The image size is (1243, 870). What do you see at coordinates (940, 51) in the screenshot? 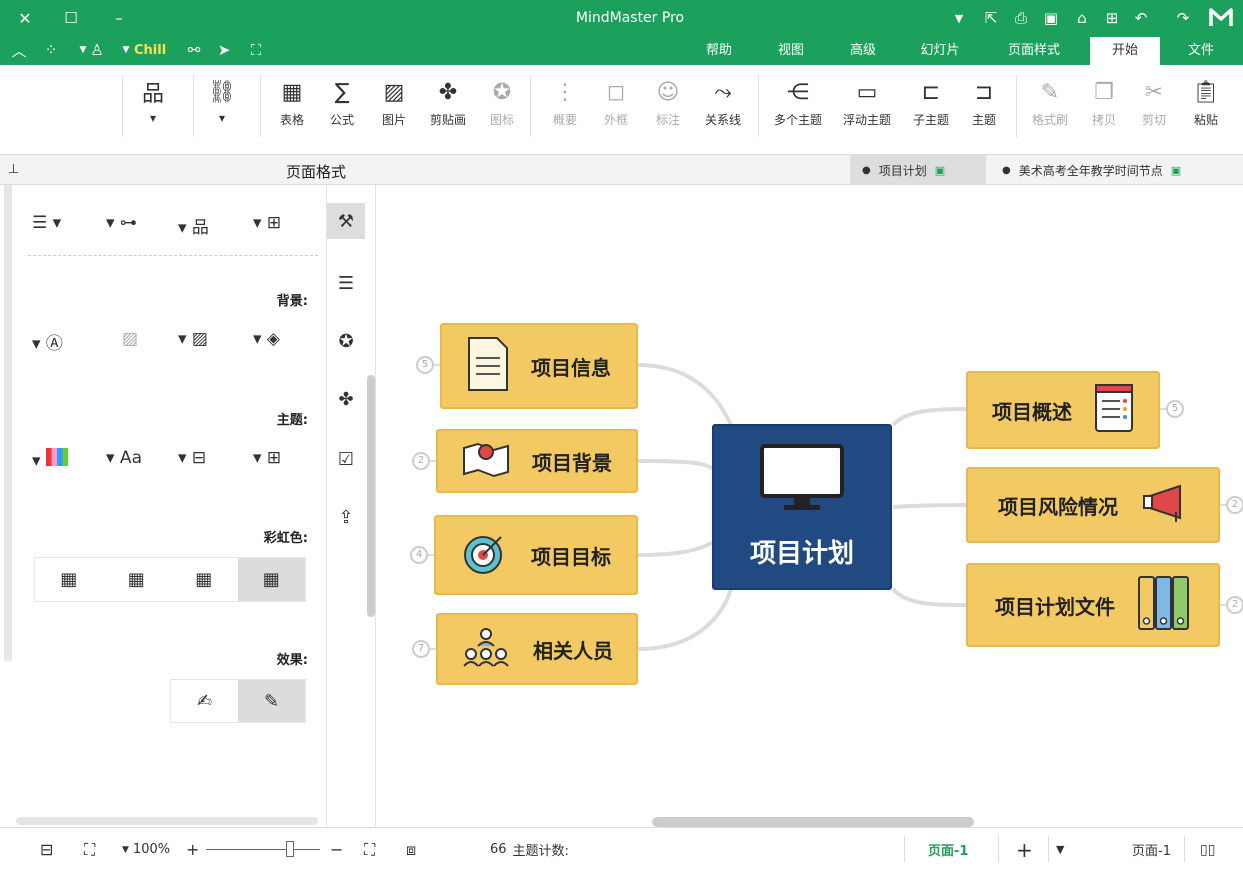
I see `tab-slides: 幻灯片` at bounding box center [940, 51].